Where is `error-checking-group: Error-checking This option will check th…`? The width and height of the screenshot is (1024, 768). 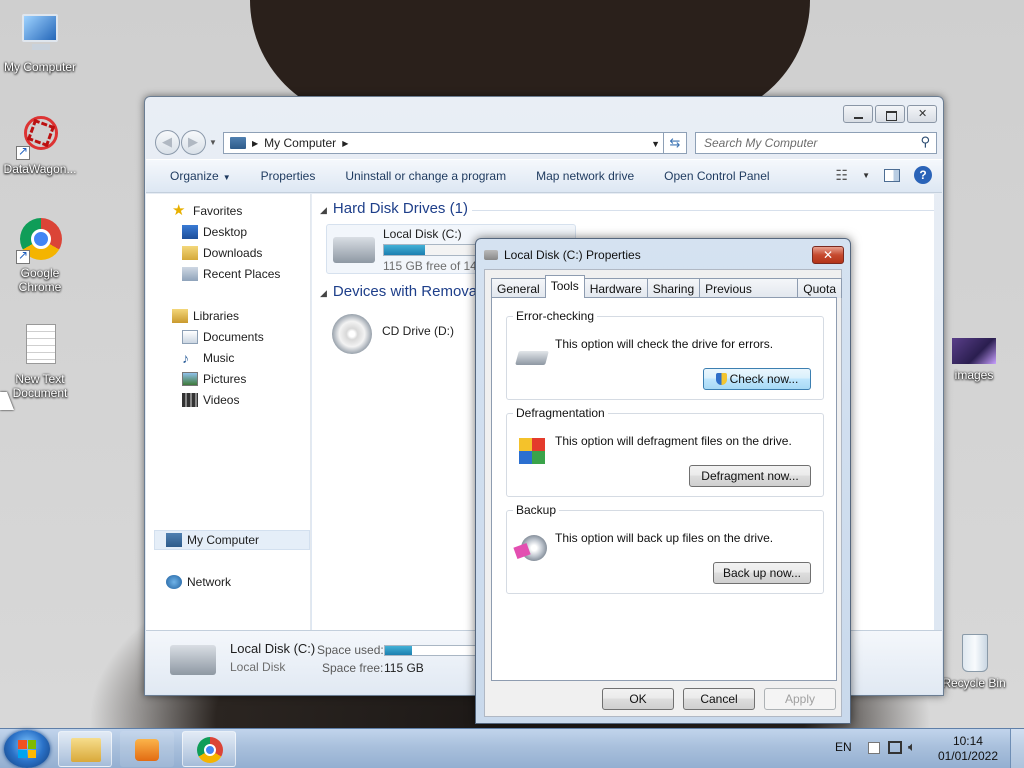
error-checking-group: Error-checking This option will check th… is located at coordinates (665, 354).